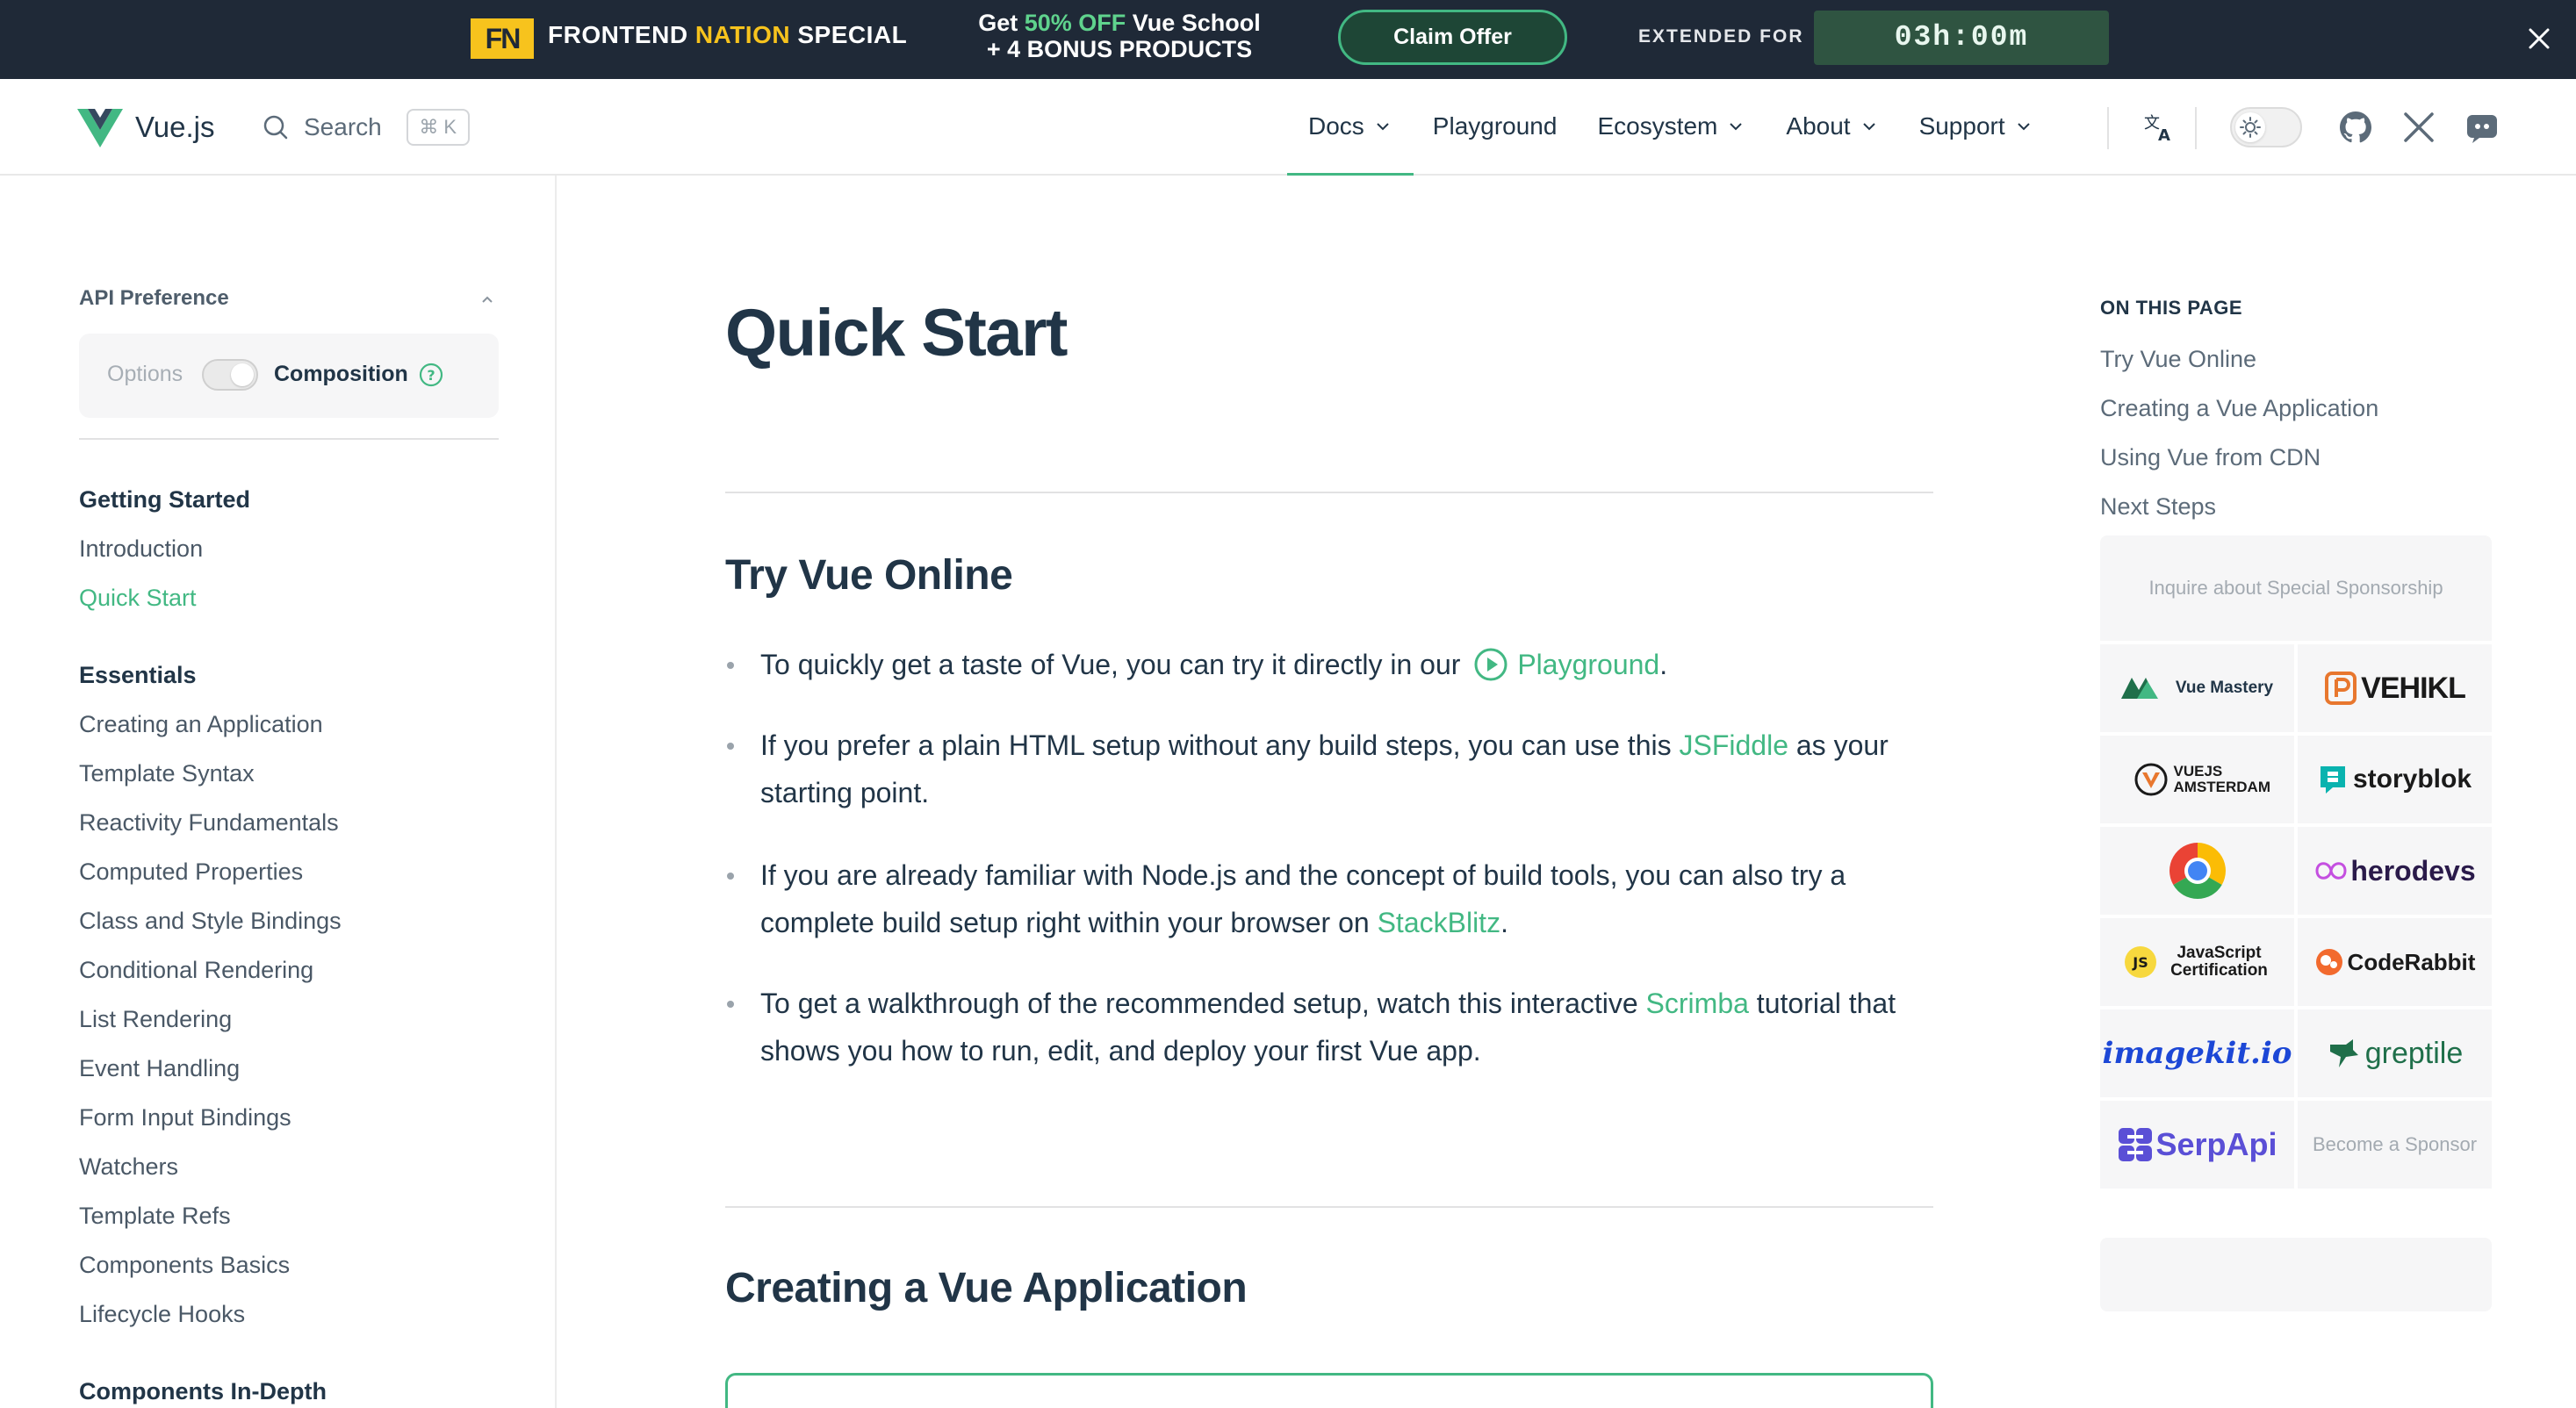 This screenshot has height=1408, width=2576. What do you see at coordinates (2197, 1053) in the screenshot?
I see `sponsor-imagekit: imagekit.io` at bounding box center [2197, 1053].